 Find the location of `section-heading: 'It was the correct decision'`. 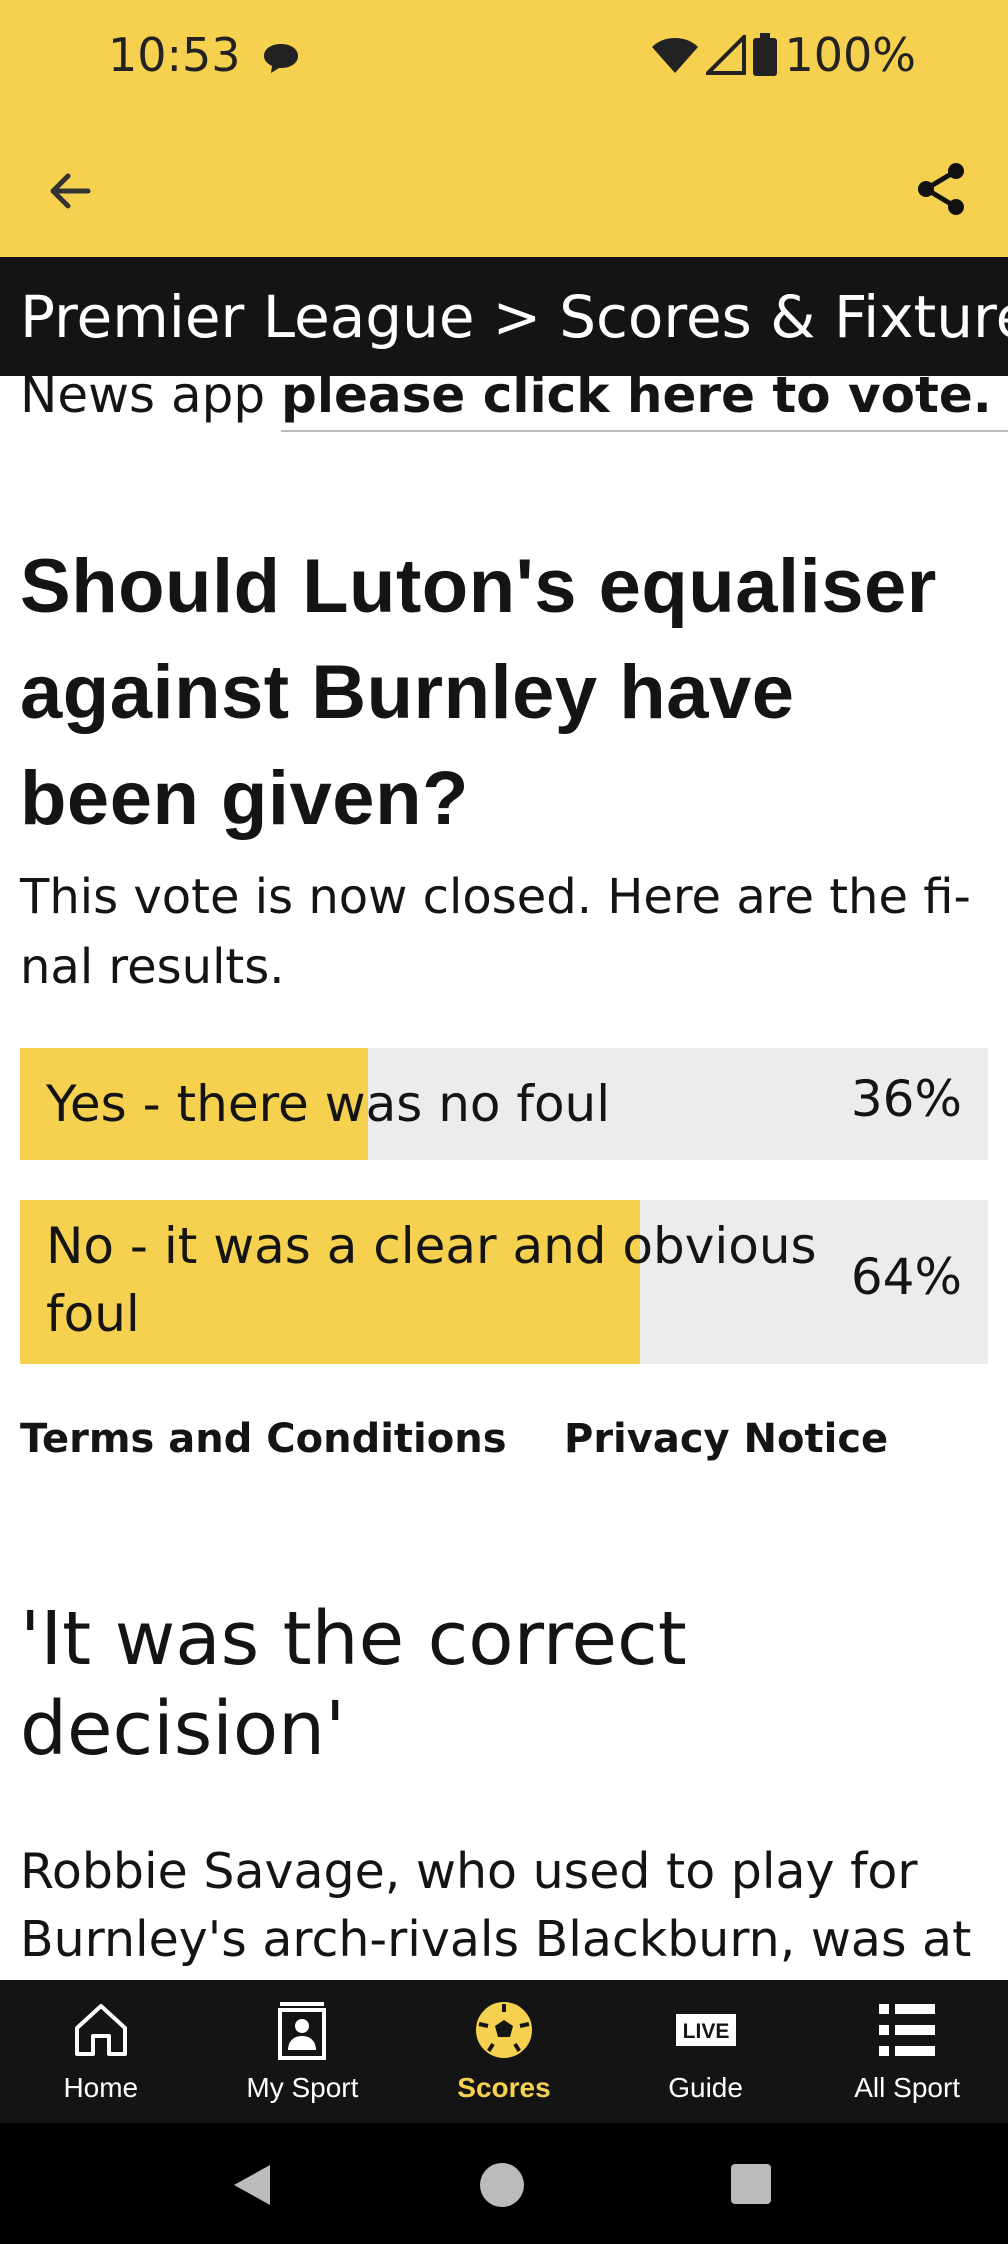

section-heading: 'It was the correct decision' is located at coordinates (353, 1684).